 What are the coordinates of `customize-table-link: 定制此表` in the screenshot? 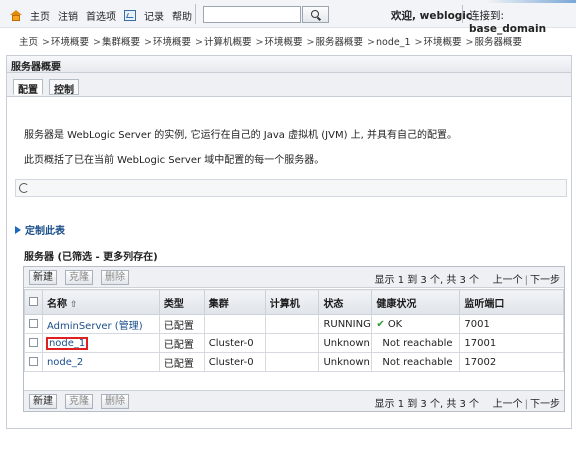 It's located at (40, 229).